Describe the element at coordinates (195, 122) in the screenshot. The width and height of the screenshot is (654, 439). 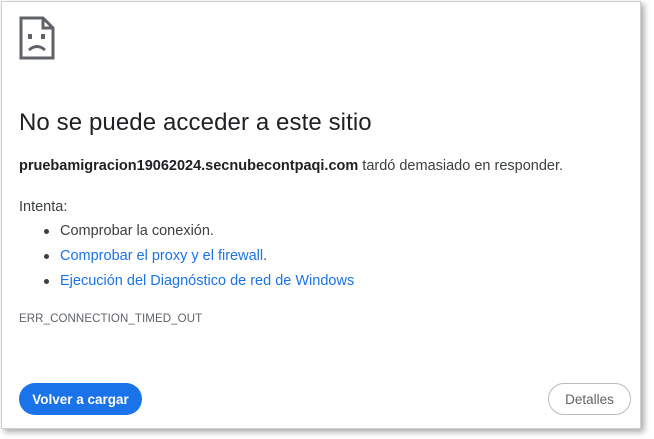
I see `page-title: No se puede acceder a este sitio` at that location.